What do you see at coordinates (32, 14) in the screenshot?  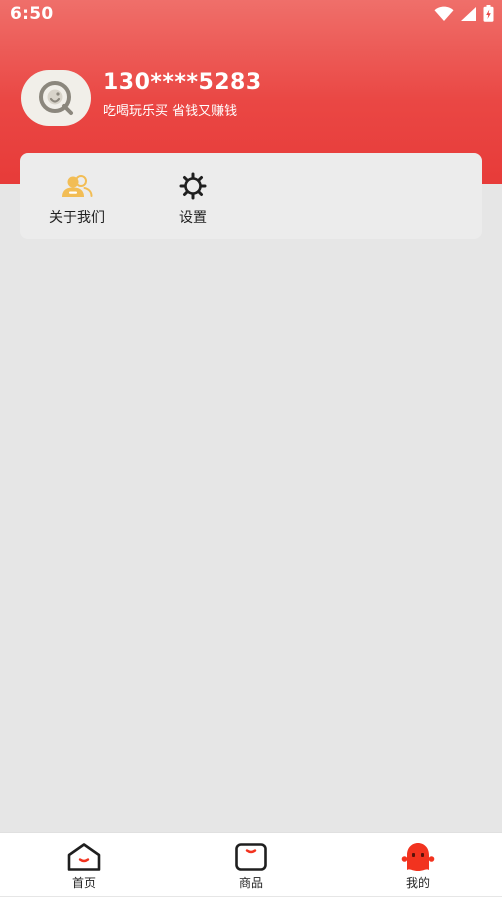 I see `status-time: 6:50` at bounding box center [32, 14].